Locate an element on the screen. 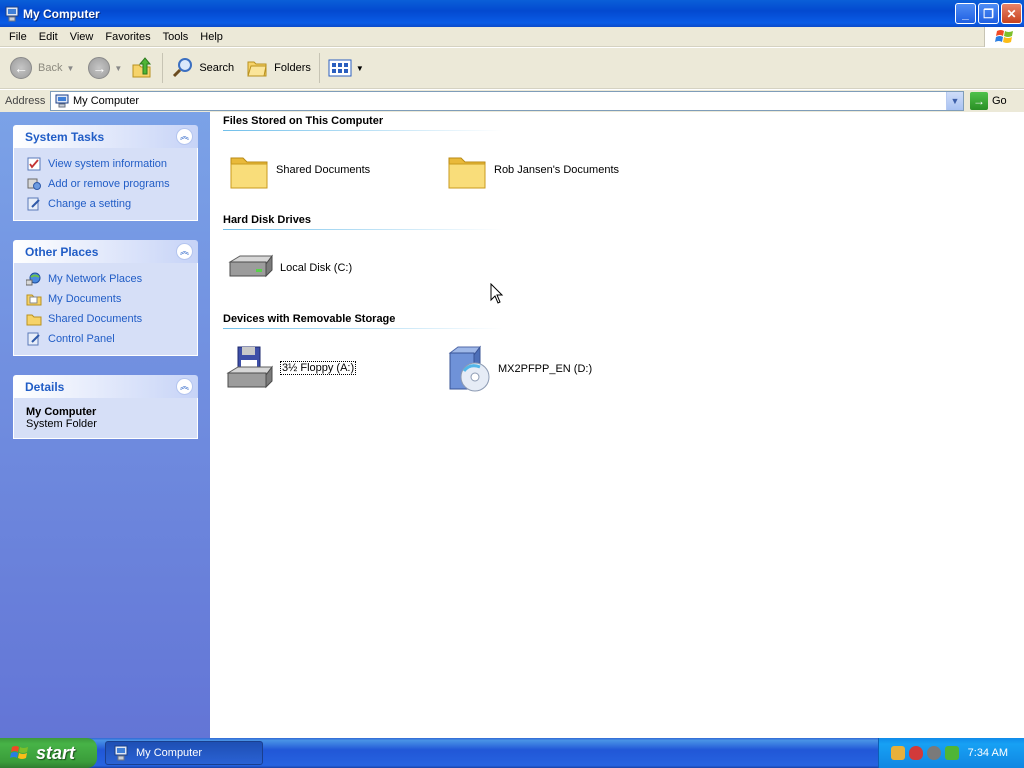 Image resolution: width=1024 pixels, height=768 pixels. my-documents-icon is located at coordinates (34, 299).